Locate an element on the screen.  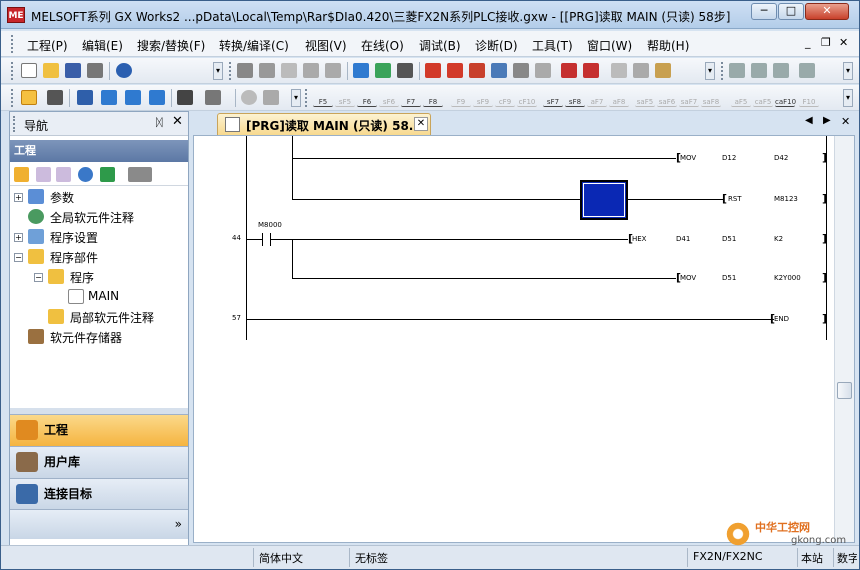
write-plc-icon is located at coordinates (433, 70).